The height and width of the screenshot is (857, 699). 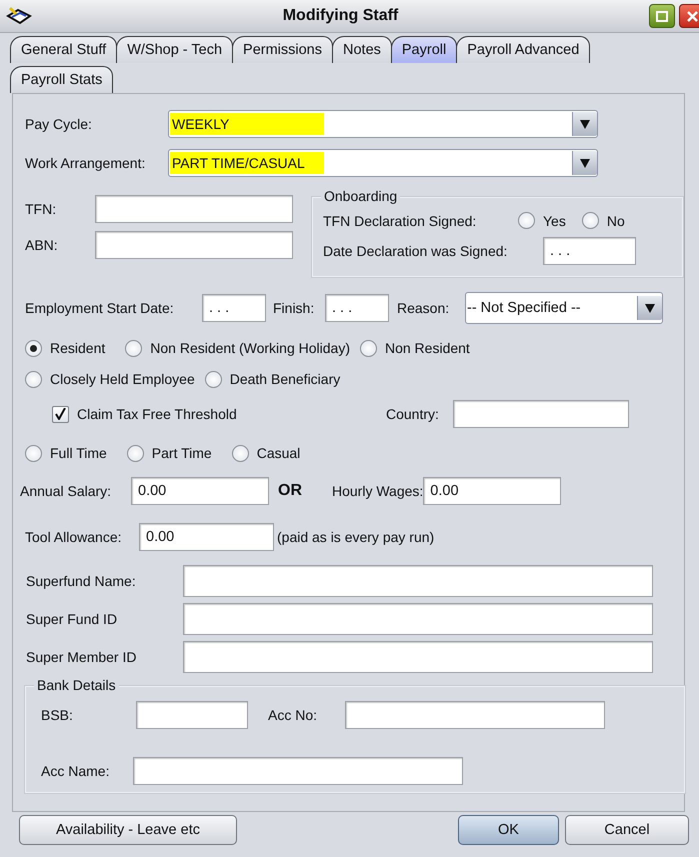 I want to click on field-label: Work Arrangement:, so click(x=85, y=163).